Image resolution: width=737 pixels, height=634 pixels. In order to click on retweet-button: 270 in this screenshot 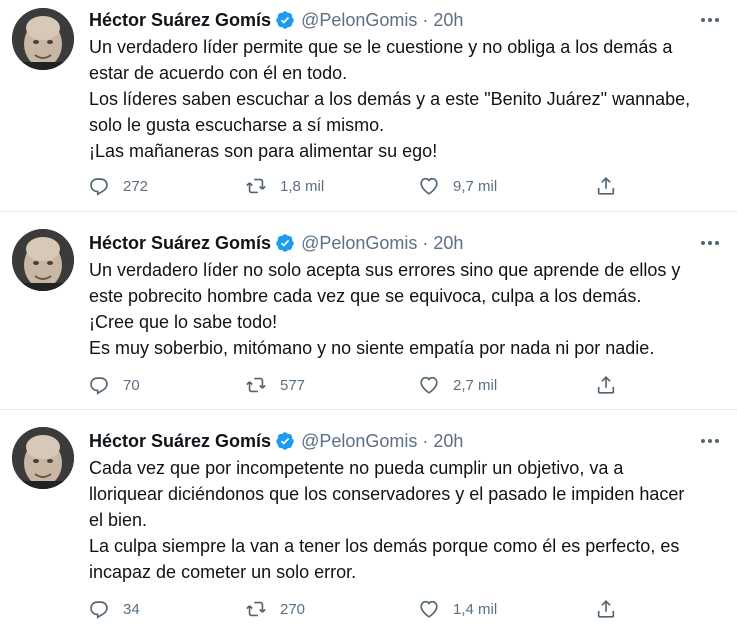, I will do `click(275, 609)`.